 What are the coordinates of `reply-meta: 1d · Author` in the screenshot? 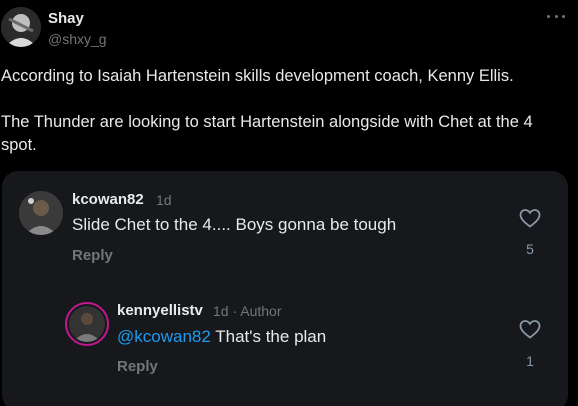 It's located at (247, 311).